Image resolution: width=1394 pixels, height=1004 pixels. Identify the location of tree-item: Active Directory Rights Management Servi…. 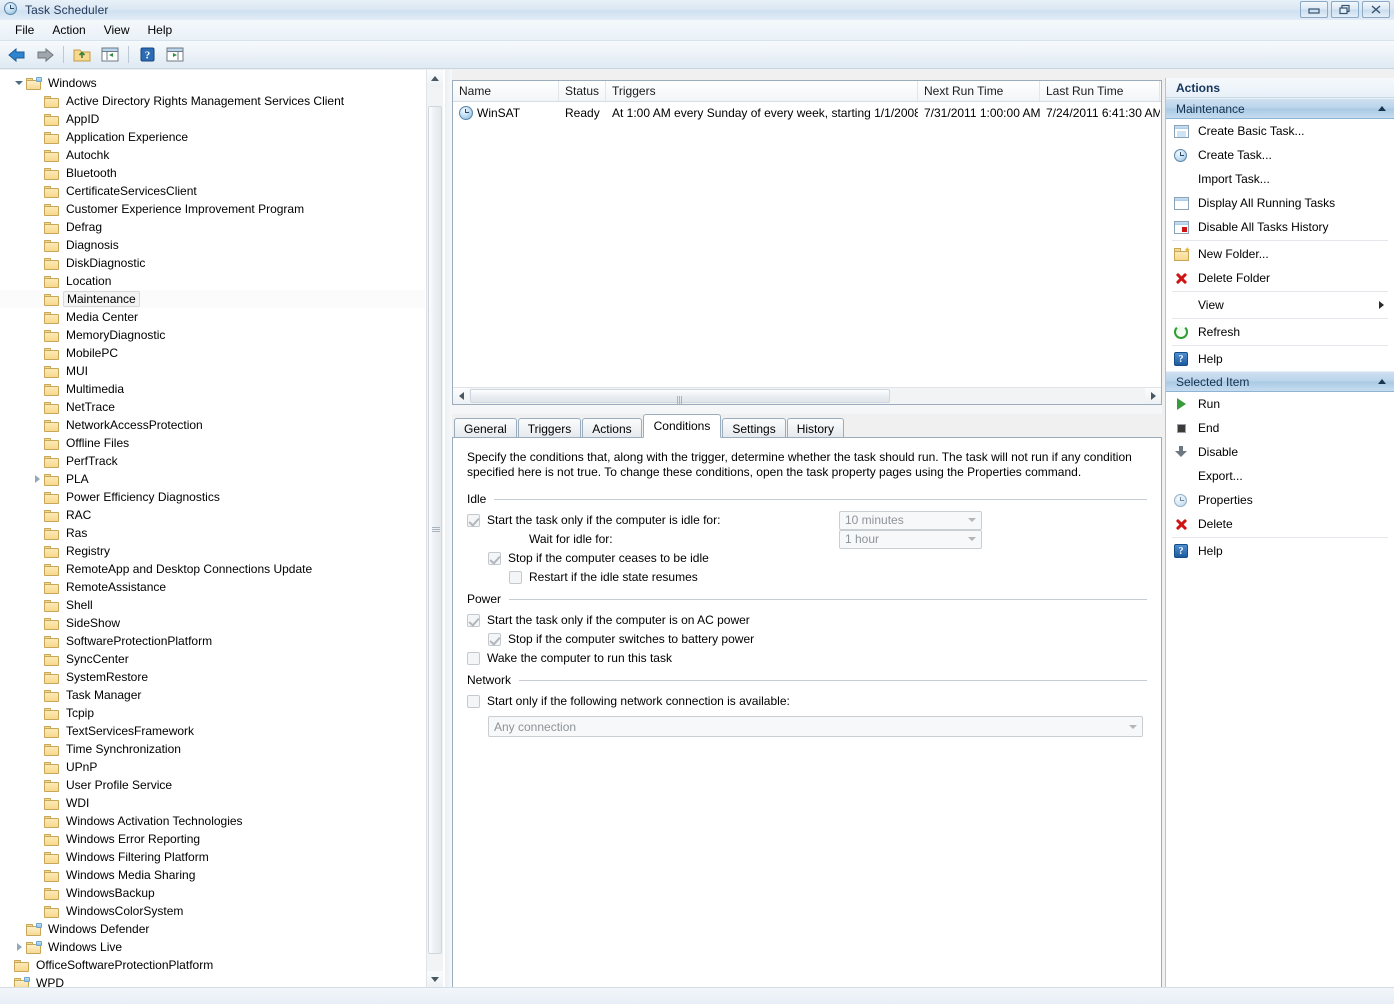
(212, 101).